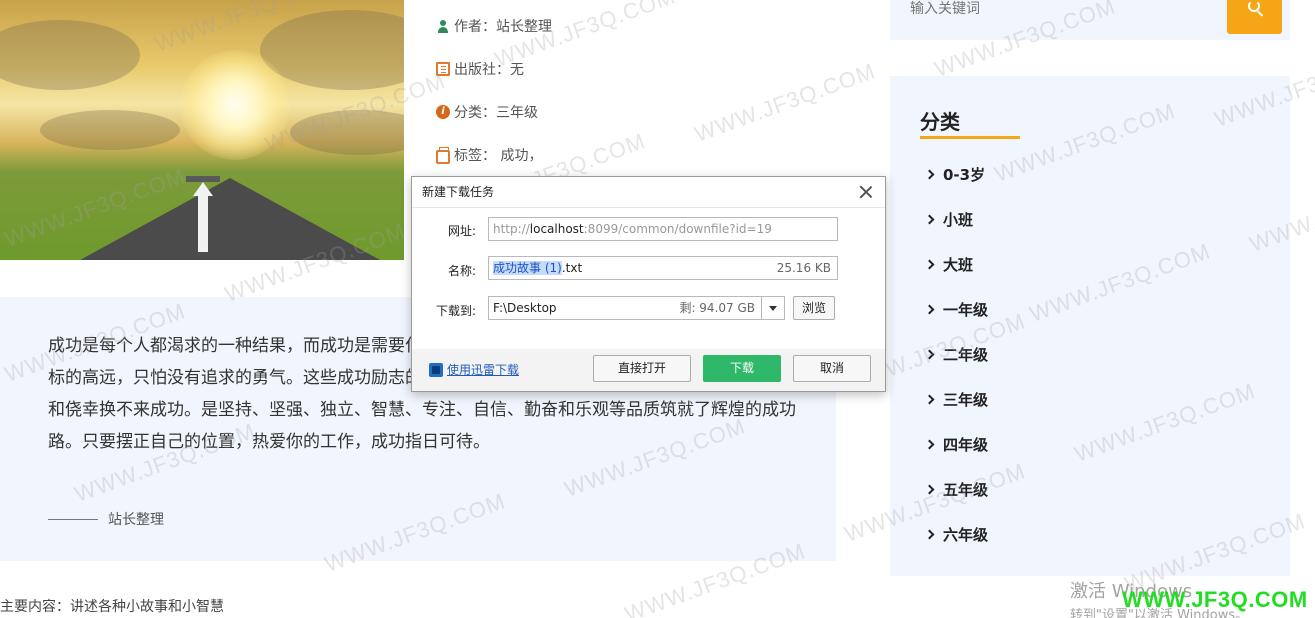 This screenshot has width=1315, height=618. Describe the element at coordinates (742, 368) in the screenshot. I see `download-button: 下载` at that location.